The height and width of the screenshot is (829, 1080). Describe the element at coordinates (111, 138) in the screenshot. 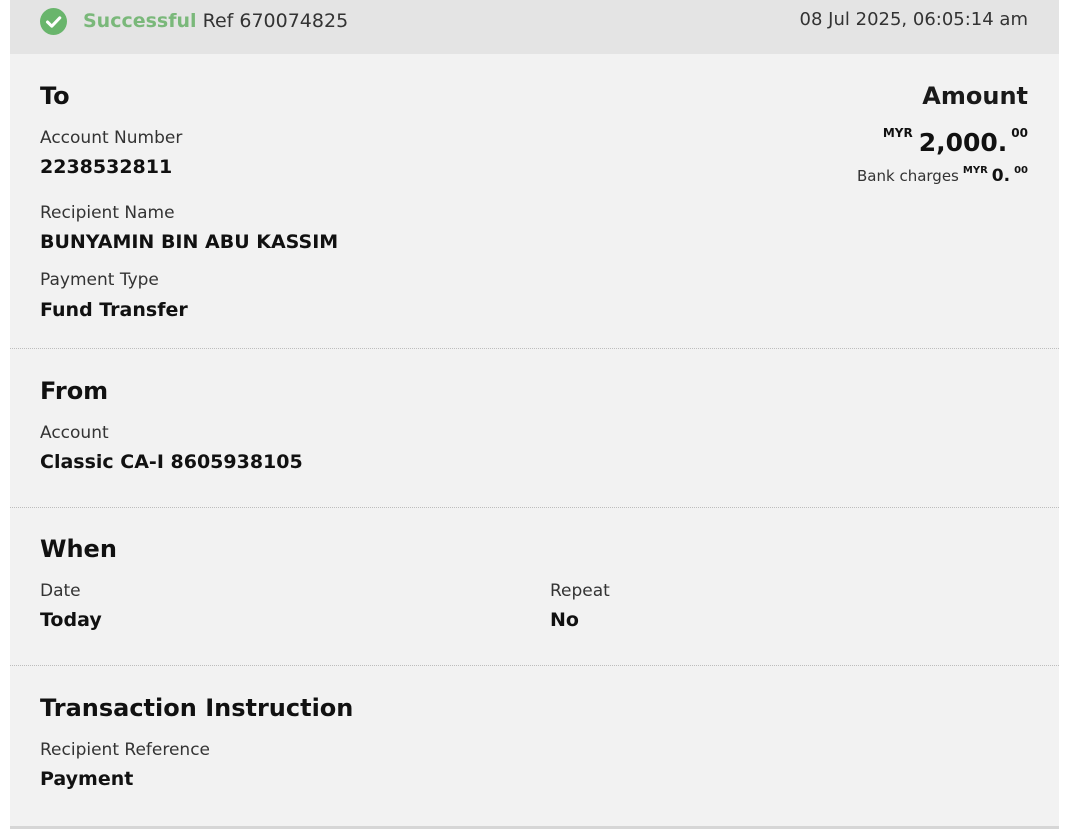

I see `account-number-label: Account Number` at that location.